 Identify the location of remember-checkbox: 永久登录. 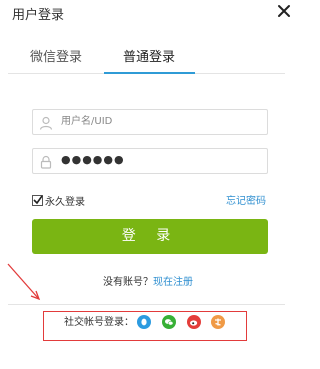
(58, 202).